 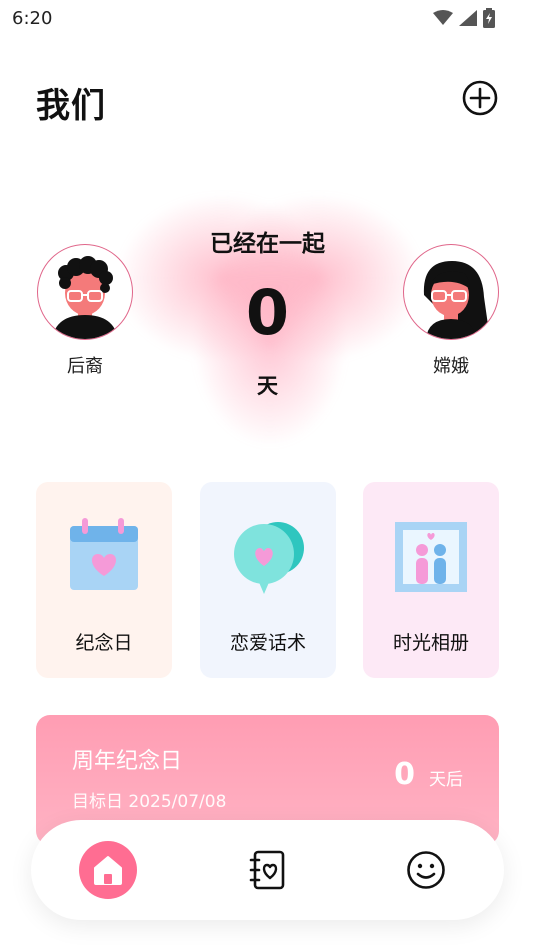 What do you see at coordinates (269, 558) in the screenshot?
I see `chat-bubble-heart-icon` at bounding box center [269, 558].